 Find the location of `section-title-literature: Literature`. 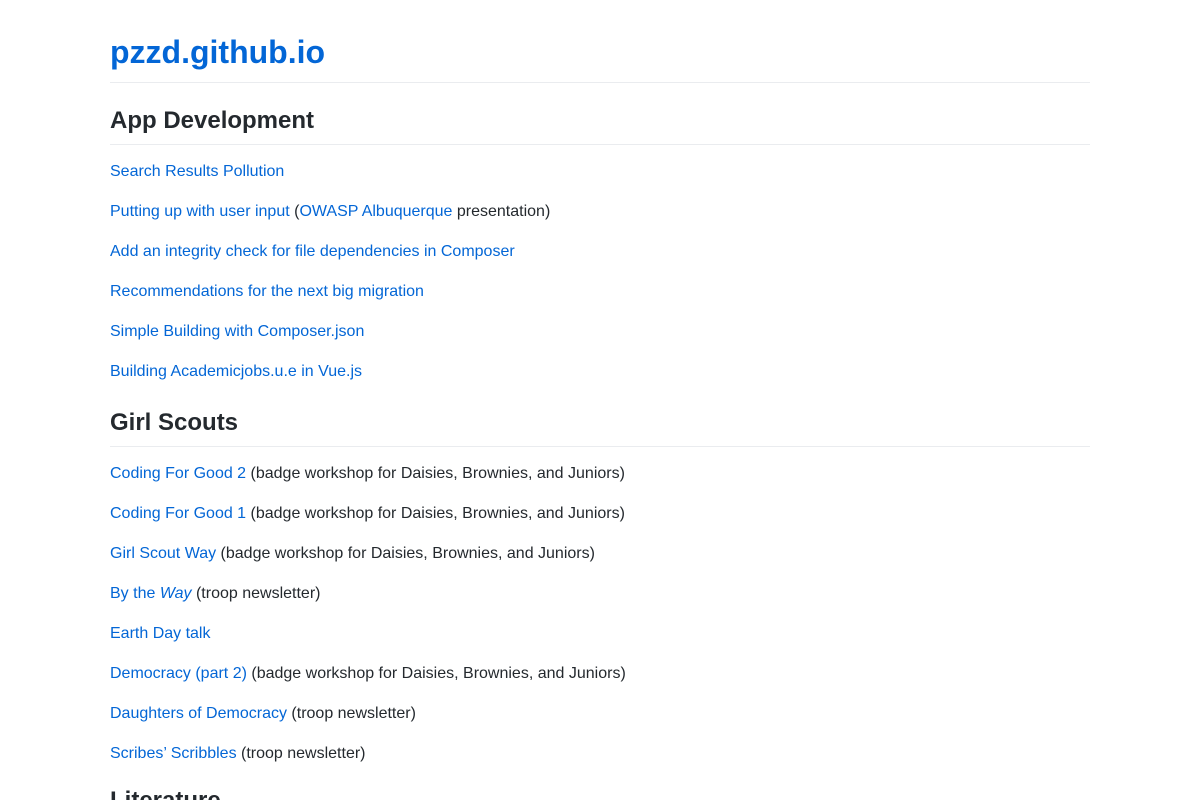

section-title-literature: Literature is located at coordinates (165, 793).